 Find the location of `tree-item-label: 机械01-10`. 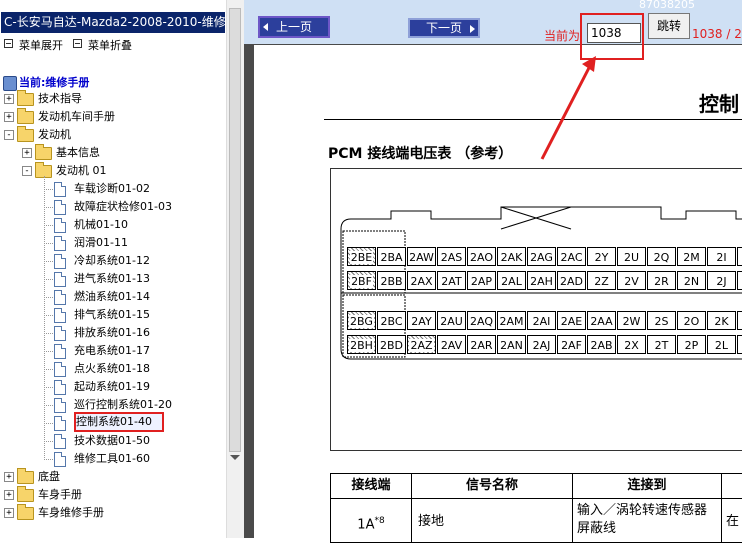

tree-item-label: 机械01-10 is located at coordinates (101, 224).